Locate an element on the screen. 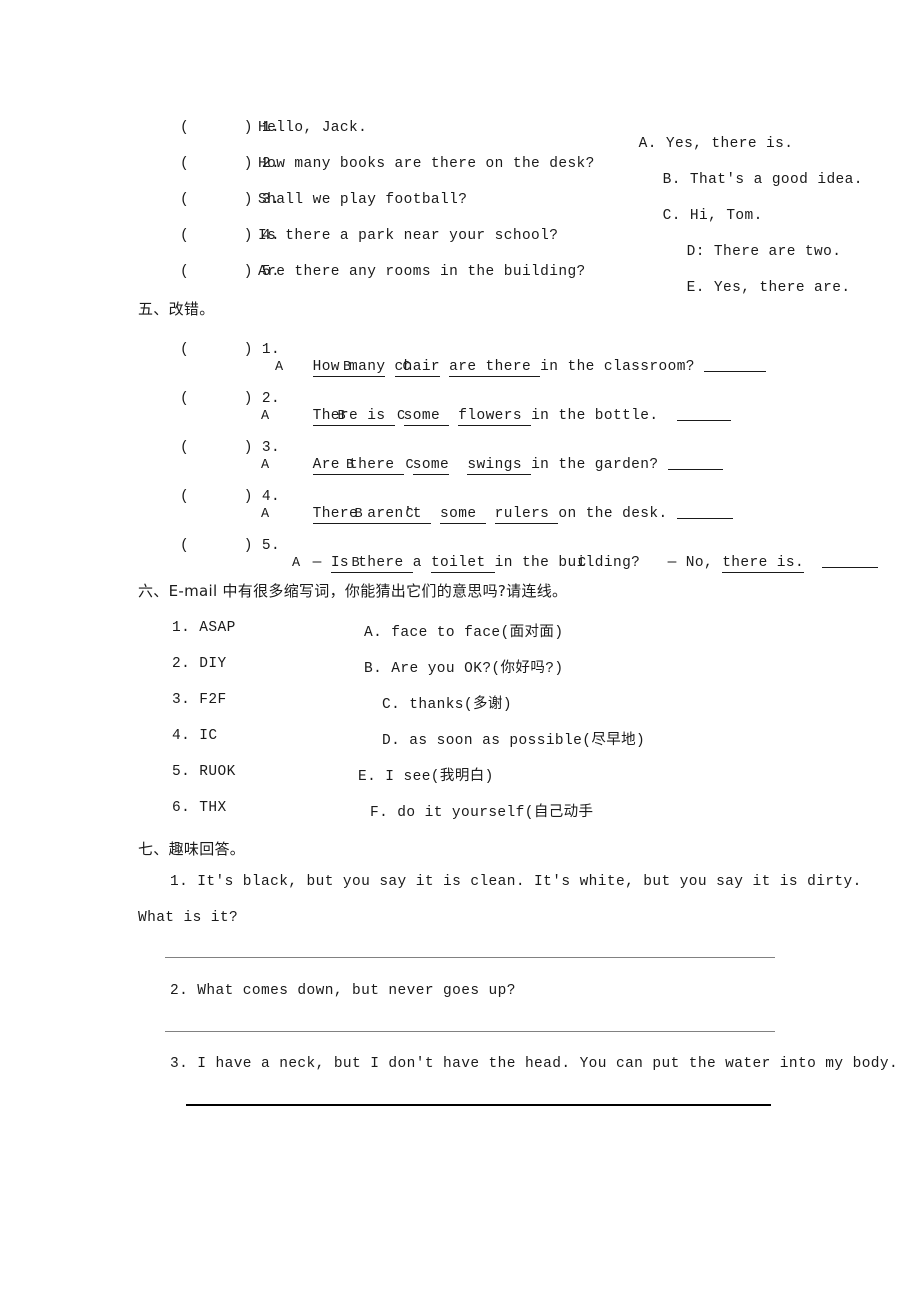  error-item-mark-c: C is located at coordinates (582, 563).